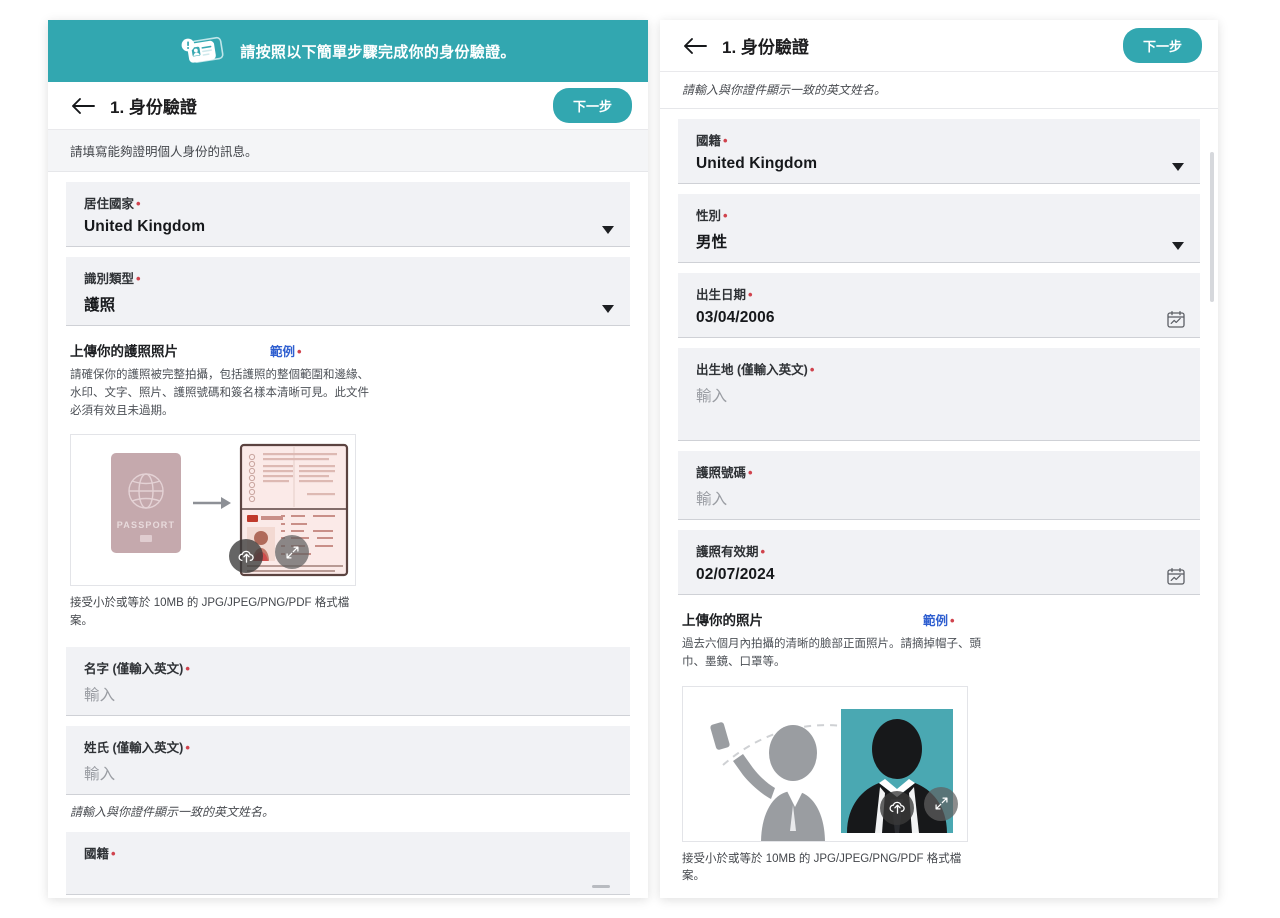 The width and height of the screenshot is (1280, 918). What do you see at coordinates (348, 291) in the screenshot?
I see `field-id-type: 識別類型 • 護照` at bounding box center [348, 291].